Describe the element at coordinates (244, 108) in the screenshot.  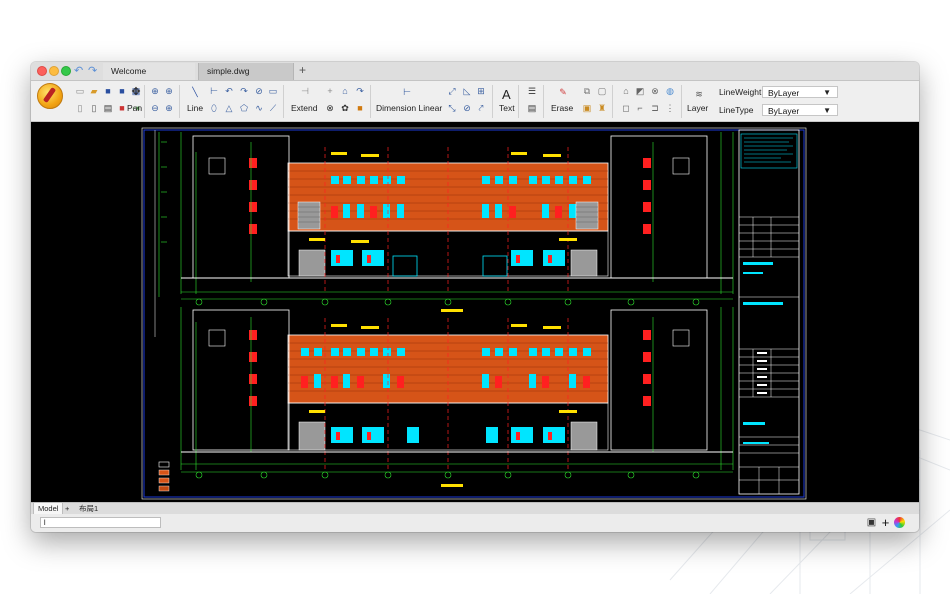
I see `polygon-icon: ⬠` at that location.